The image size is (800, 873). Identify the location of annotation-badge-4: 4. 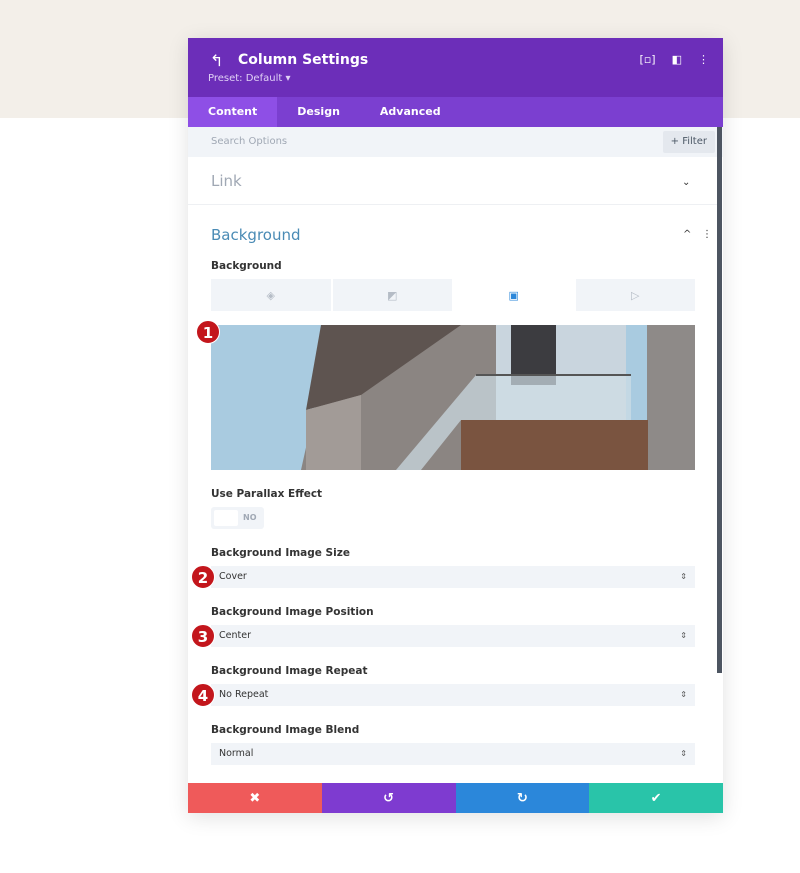
(203, 695).